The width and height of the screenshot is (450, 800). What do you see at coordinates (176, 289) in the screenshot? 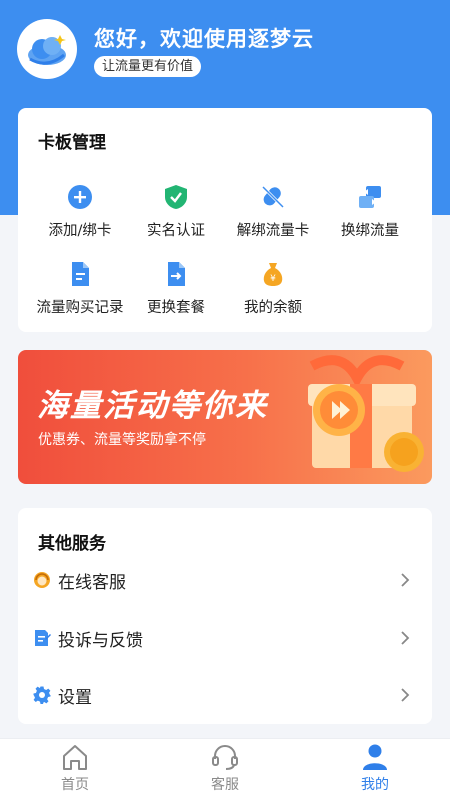
I see `change-plan-button: 更换套餐` at bounding box center [176, 289].